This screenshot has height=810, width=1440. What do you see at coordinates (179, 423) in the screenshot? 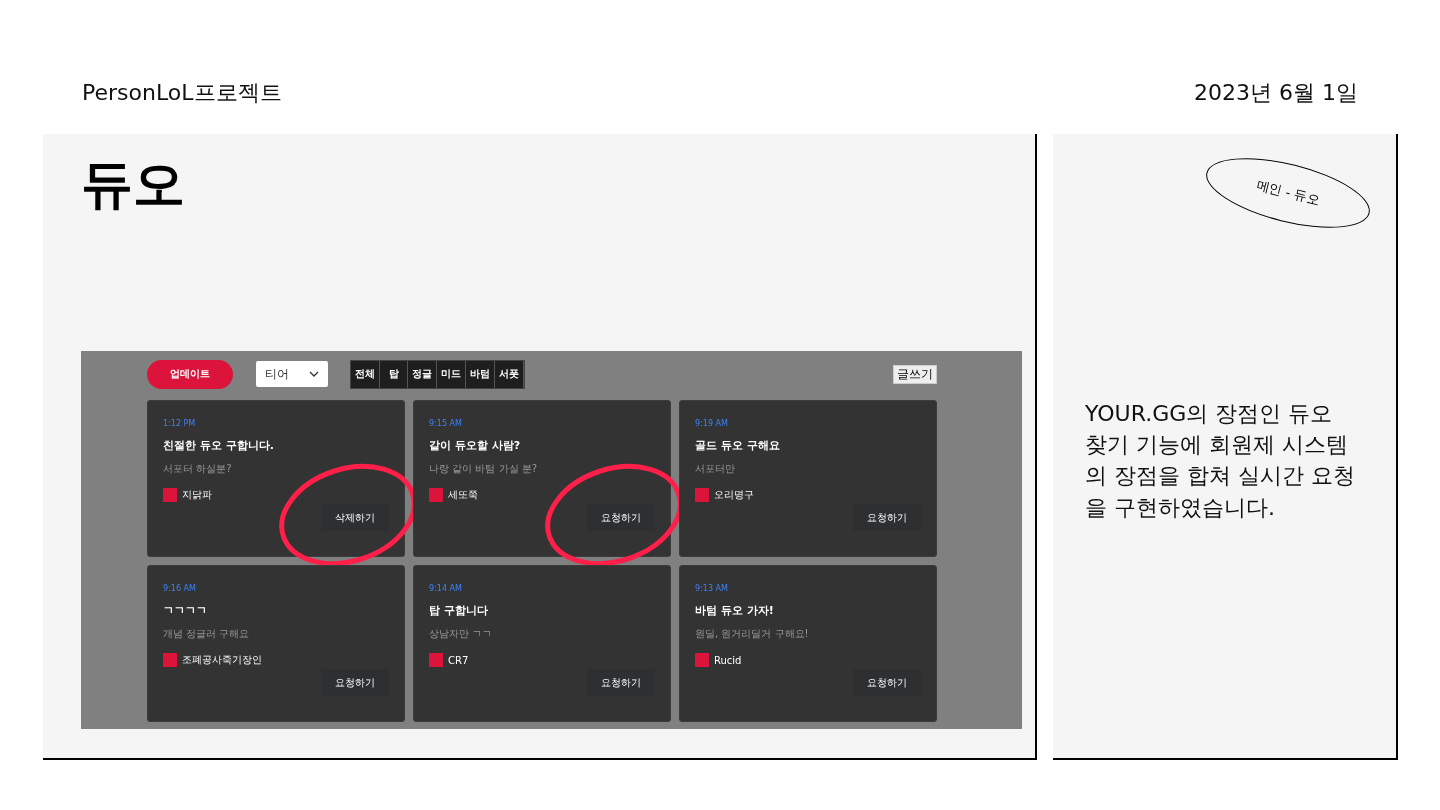
I see `post-time: 1:12 PM` at bounding box center [179, 423].